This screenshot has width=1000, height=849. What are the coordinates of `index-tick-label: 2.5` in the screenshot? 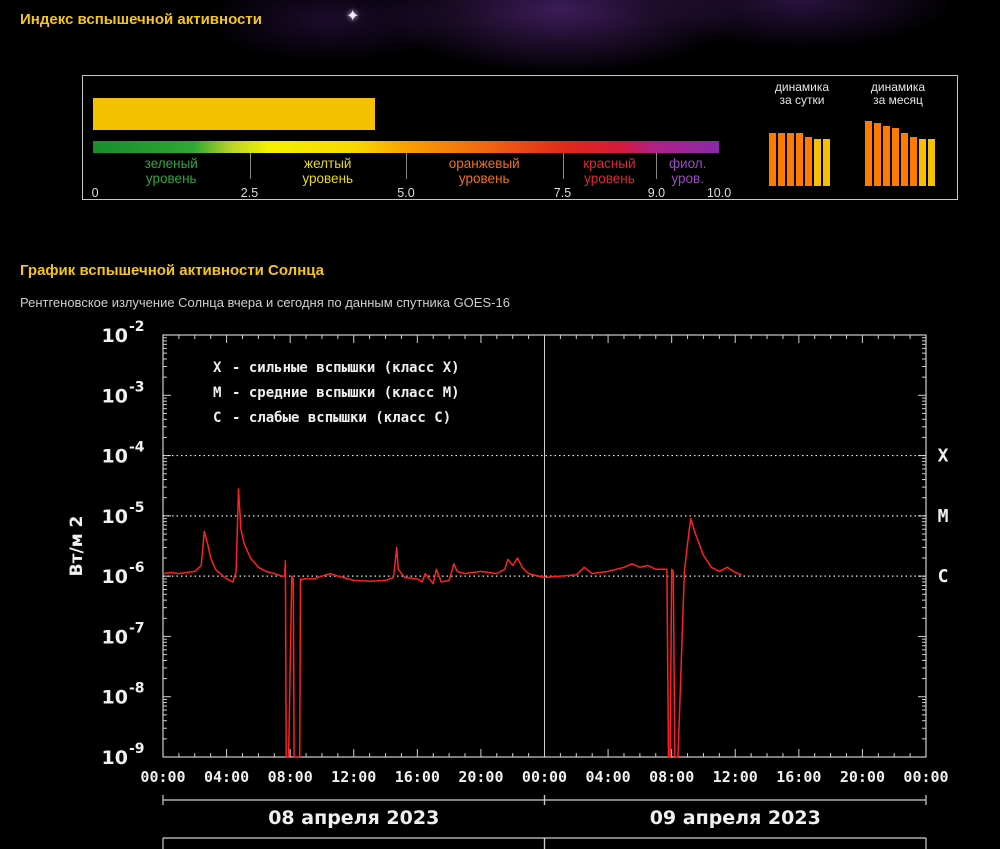 It's located at (249, 193).